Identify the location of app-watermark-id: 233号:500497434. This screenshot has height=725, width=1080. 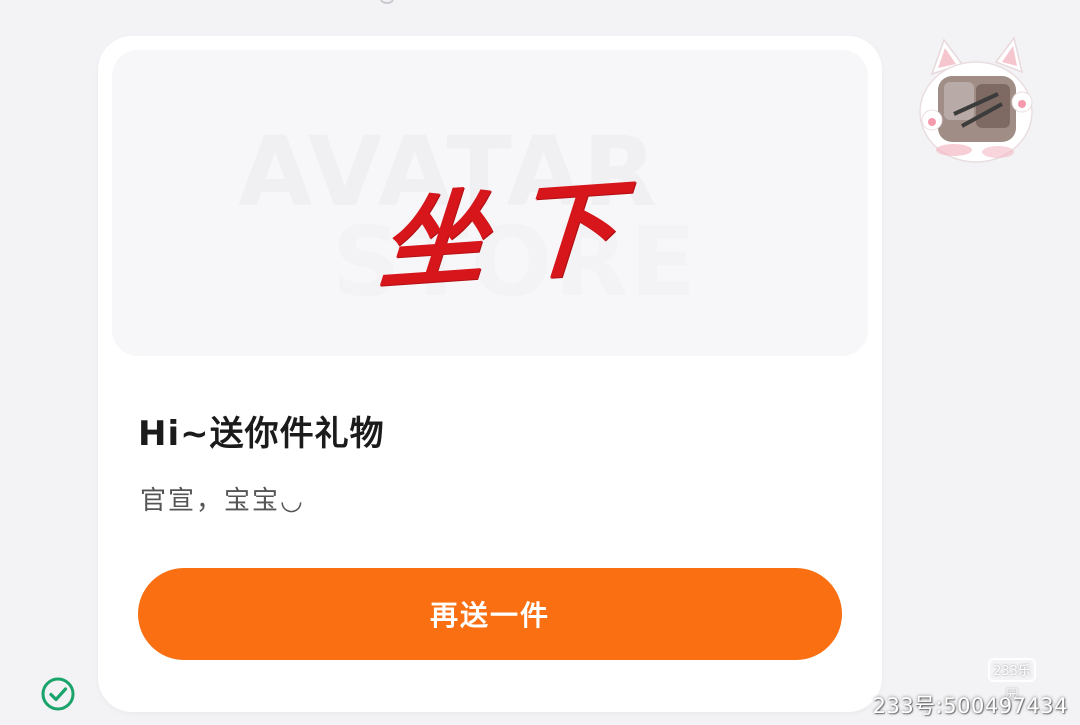
(970, 706).